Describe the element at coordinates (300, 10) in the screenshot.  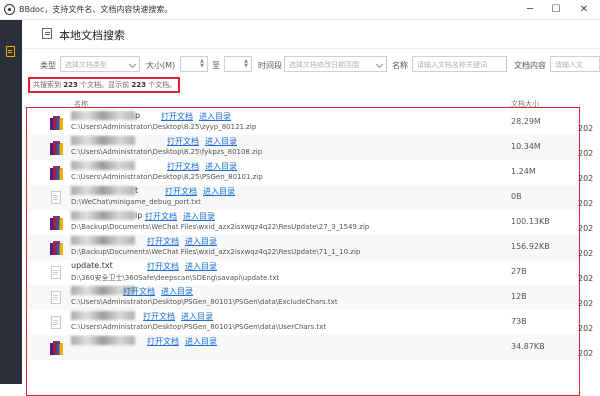
I see `title-bar: BBdoc，支持文件名、文档内容快速搜索。 ─ ☐ ✕` at that location.